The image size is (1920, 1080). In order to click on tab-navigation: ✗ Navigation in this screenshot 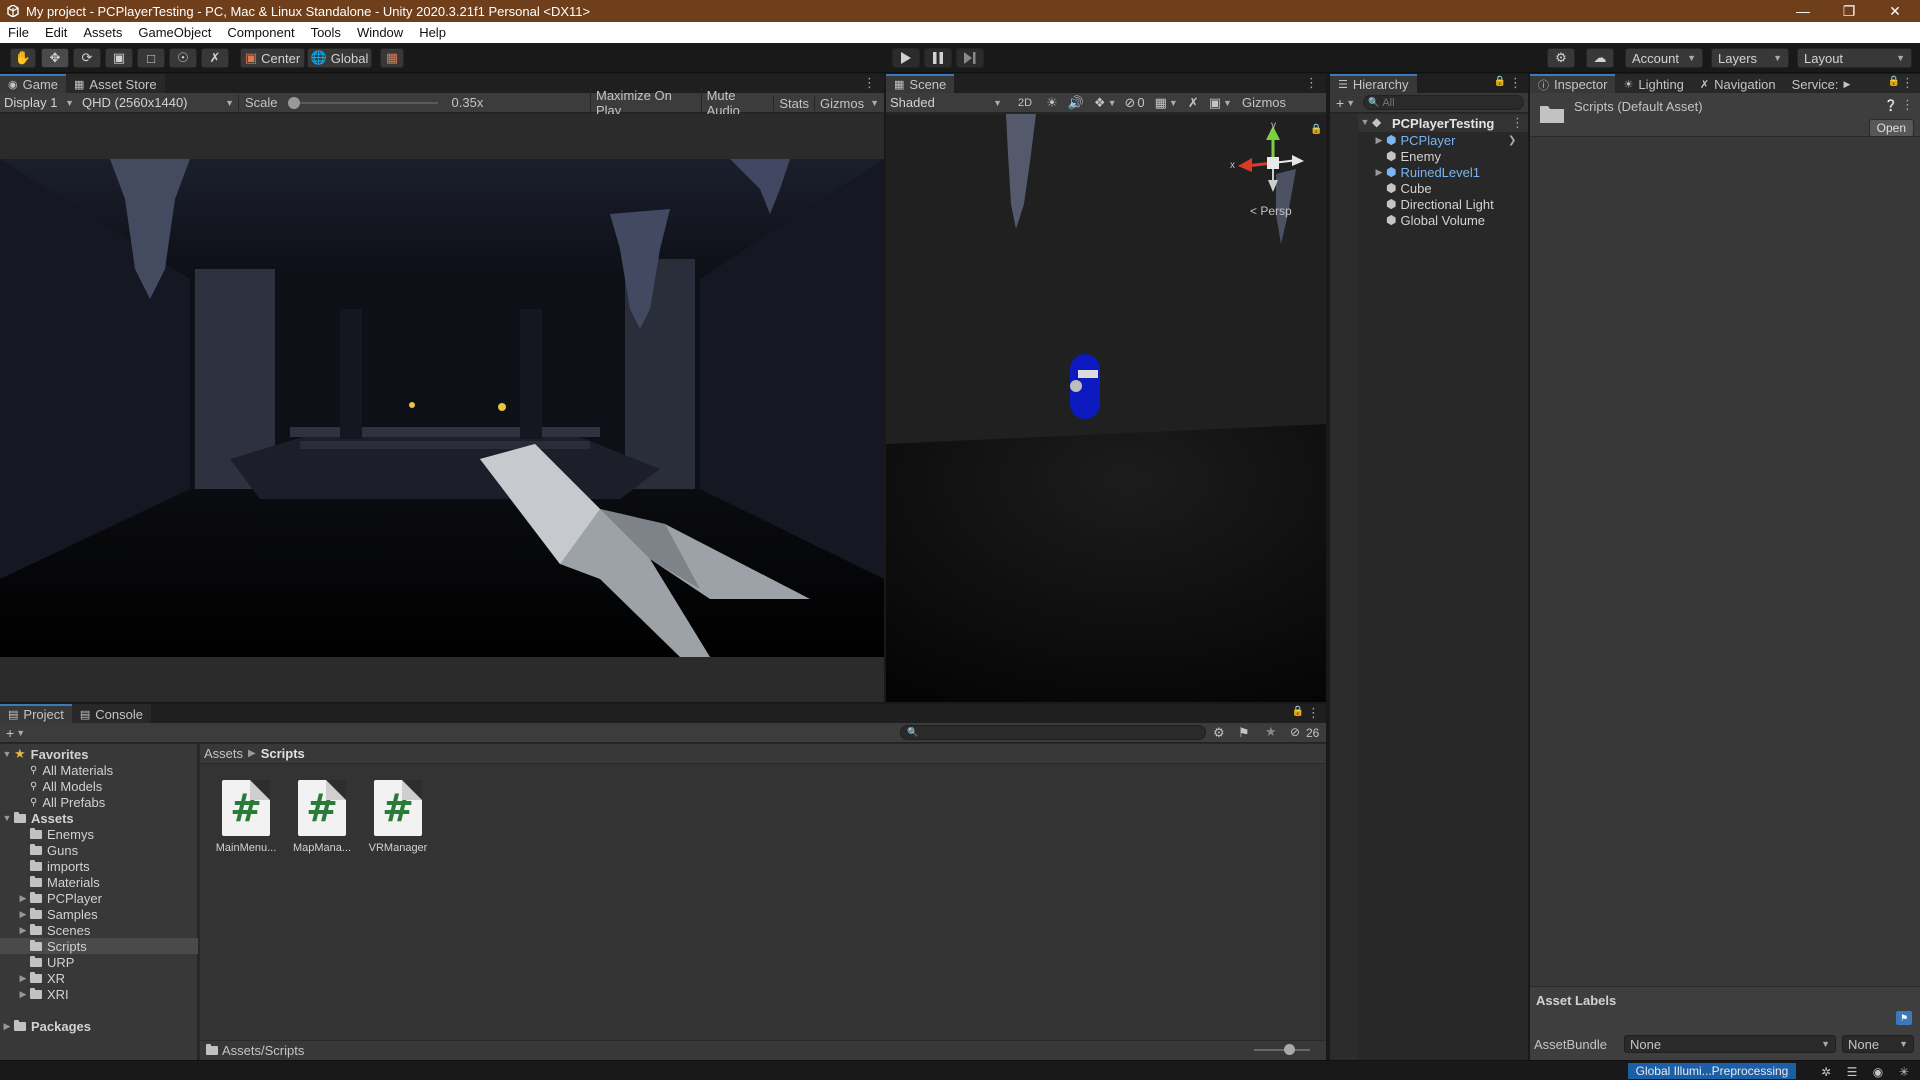, I will do `click(1737, 83)`.